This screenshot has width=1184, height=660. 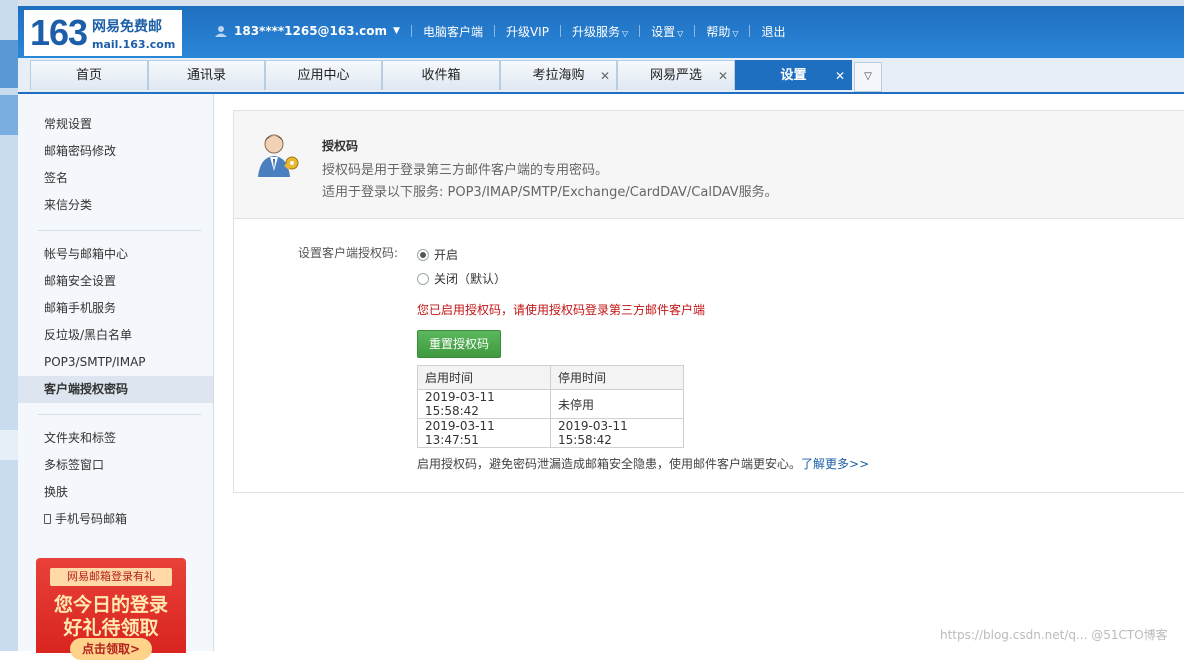 I want to click on promo-ribbon: 网易邮箱登录有礼, so click(x=111, y=577).